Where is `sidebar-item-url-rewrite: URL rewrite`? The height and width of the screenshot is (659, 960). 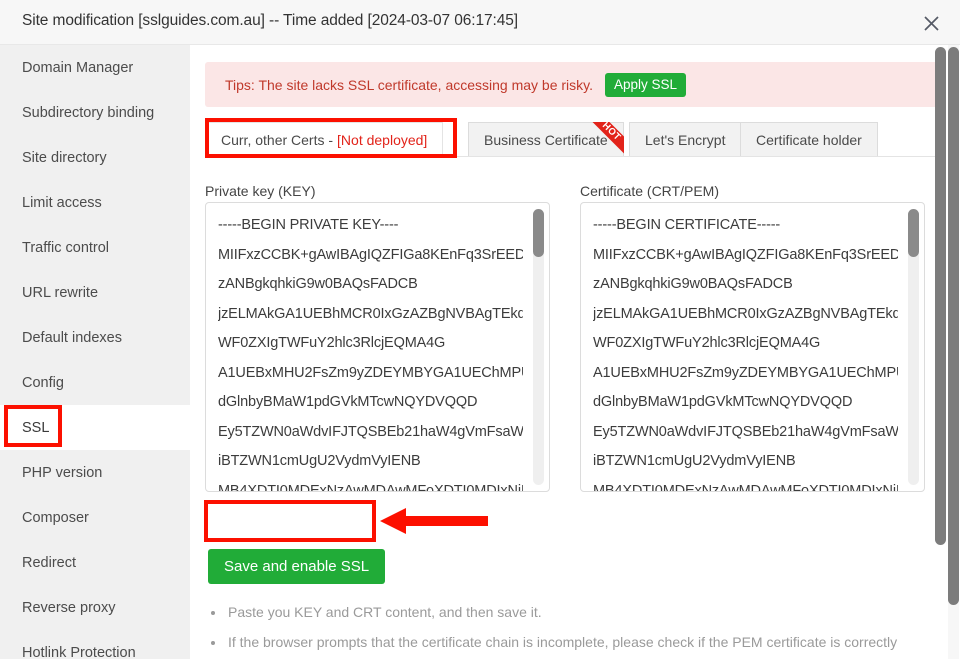
sidebar-item-url-rewrite: URL rewrite is located at coordinates (95, 292).